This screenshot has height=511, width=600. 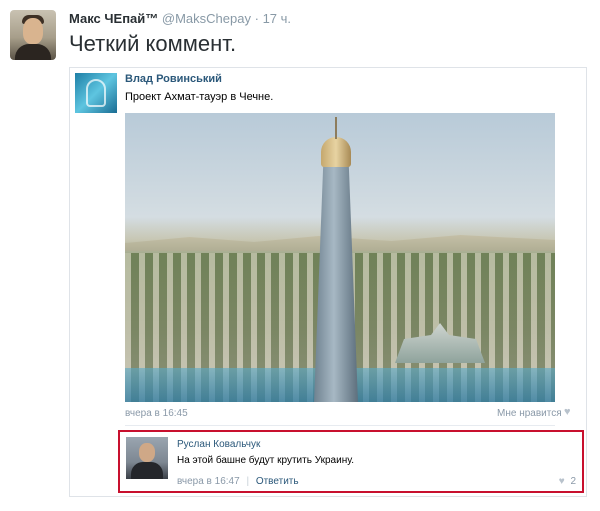 What do you see at coordinates (340, 425) in the screenshot?
I see `post-divider` at bounding box center [340, 425].